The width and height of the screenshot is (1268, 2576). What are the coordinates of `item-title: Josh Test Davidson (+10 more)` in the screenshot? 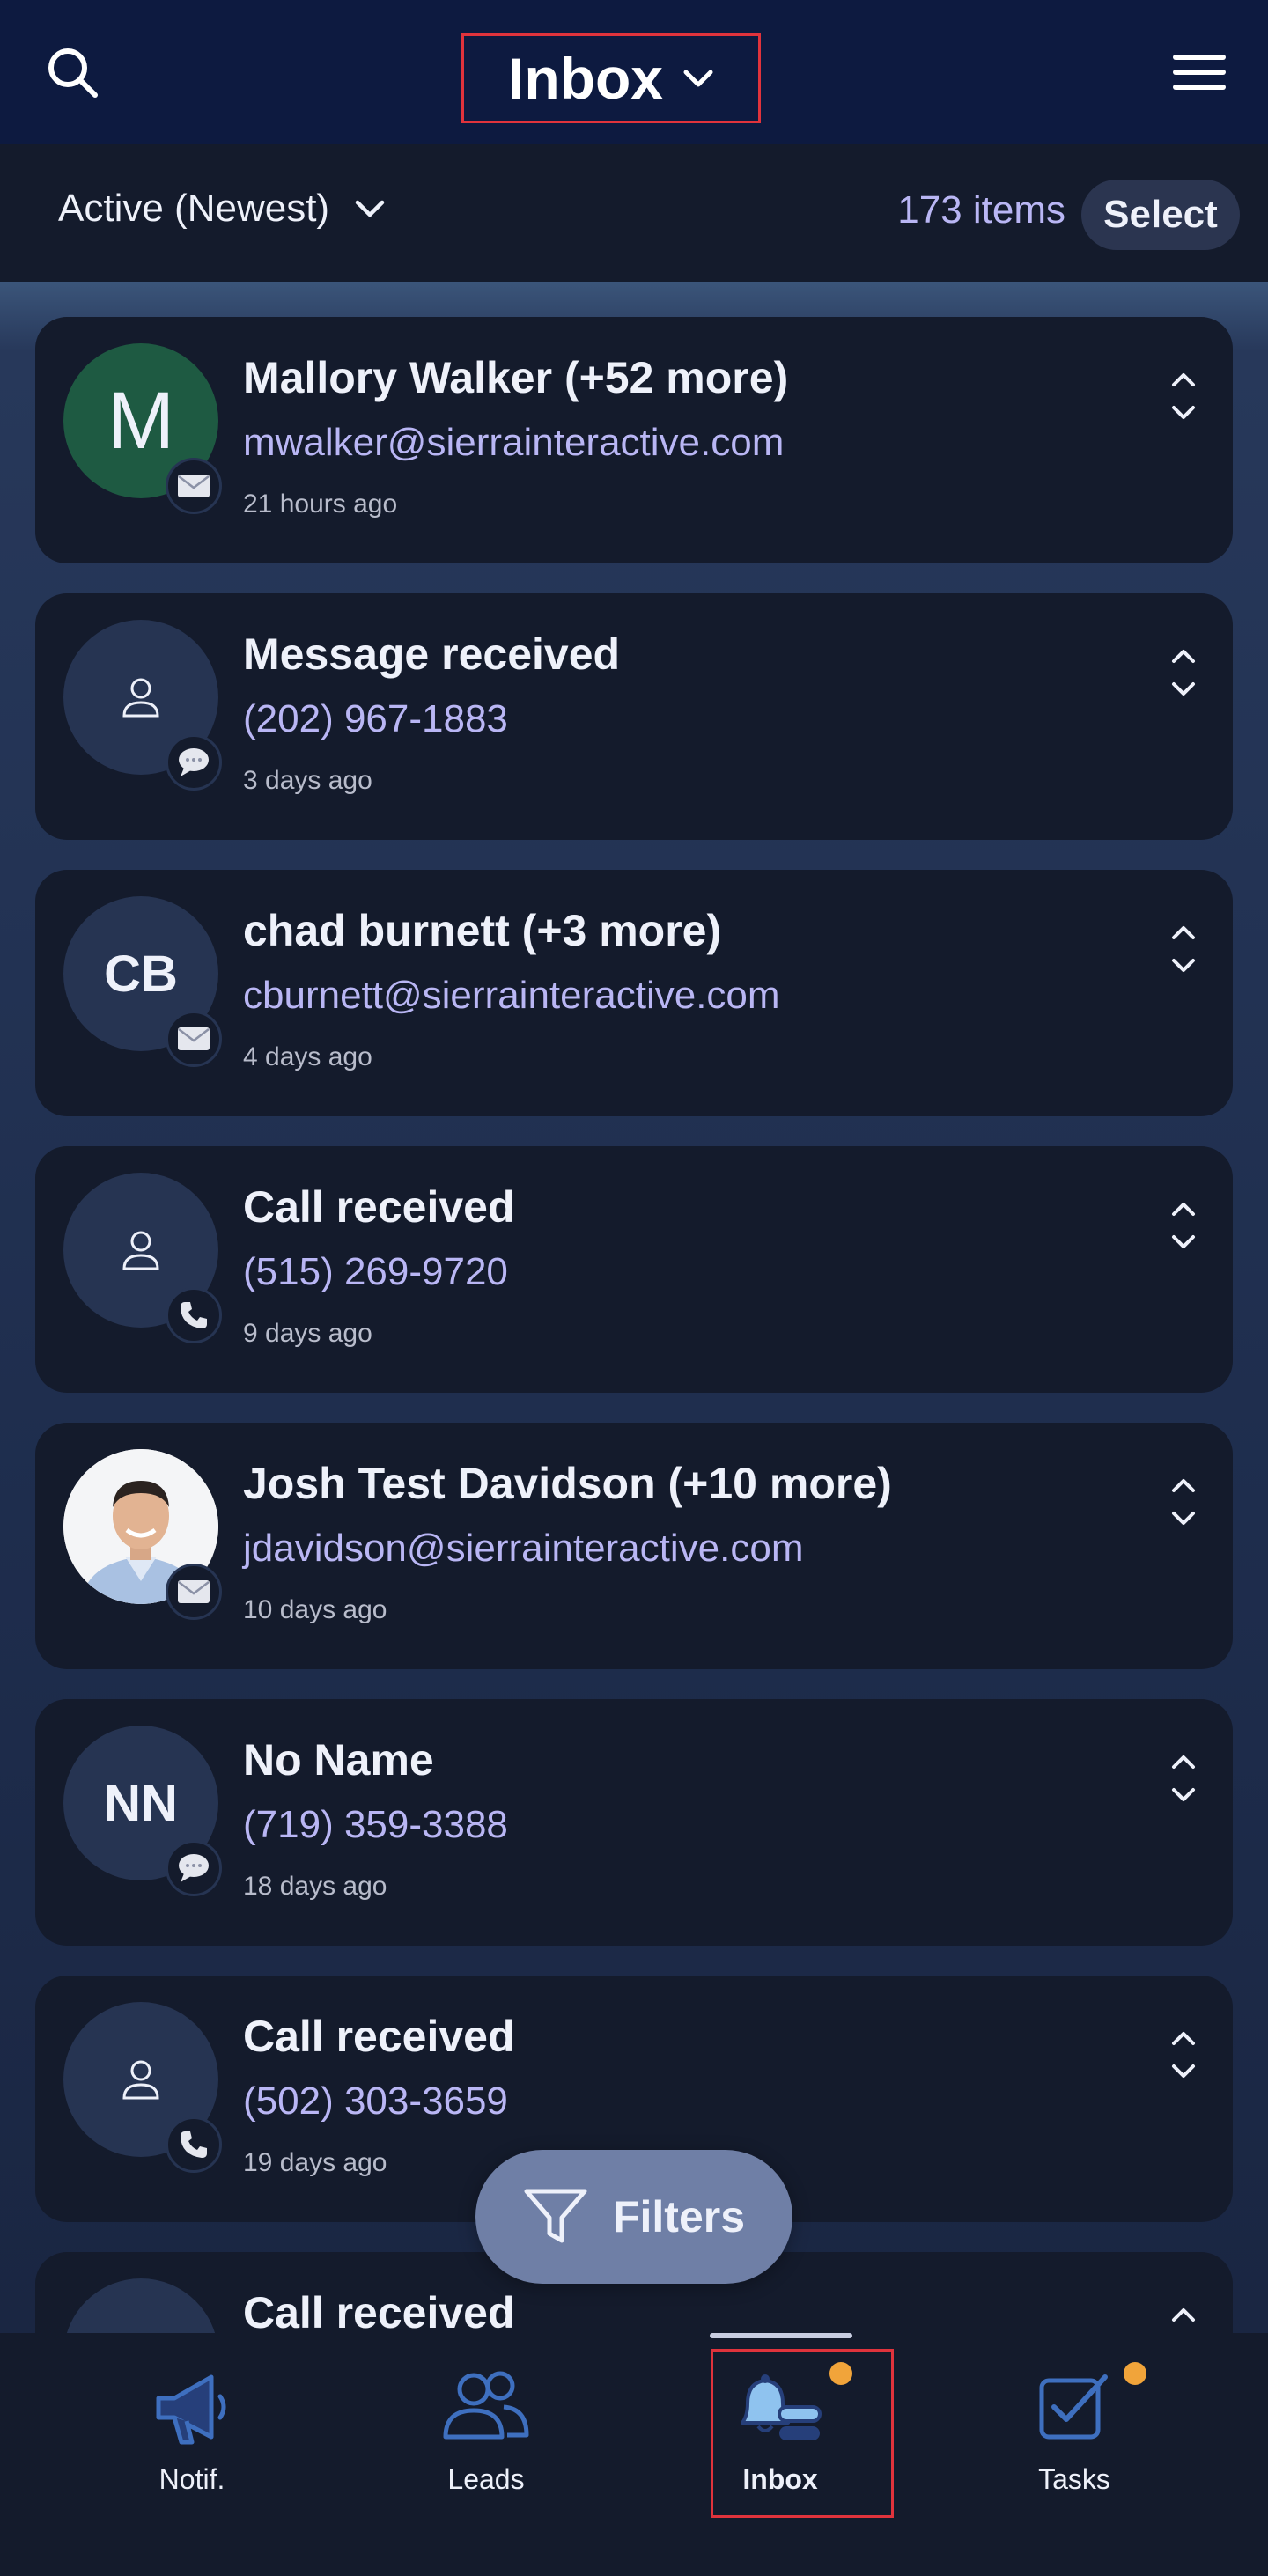 It's located at (567, 1483).